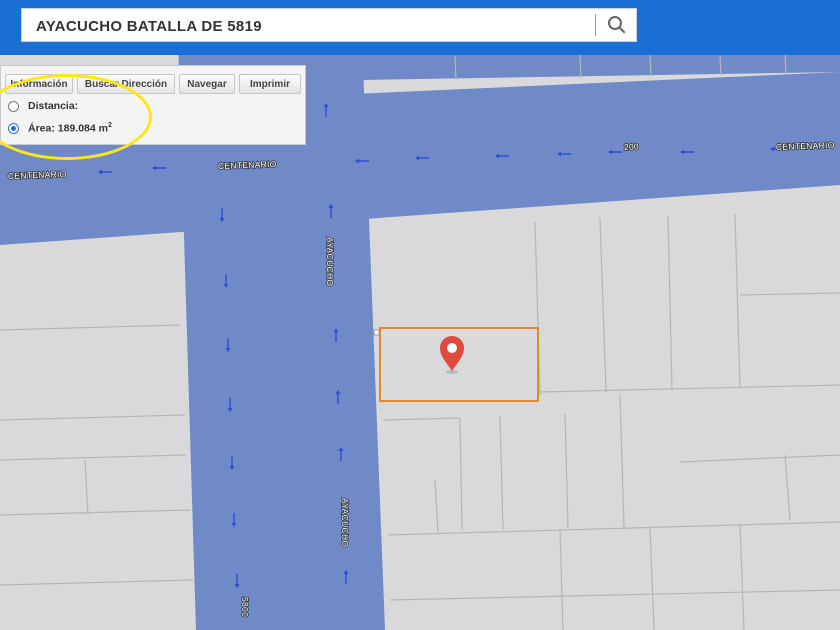 The width and height of the screenshot is (840, 630). Describe the element at coordinates (13, 128) in the screenshot. I see `area-radio` at that location.